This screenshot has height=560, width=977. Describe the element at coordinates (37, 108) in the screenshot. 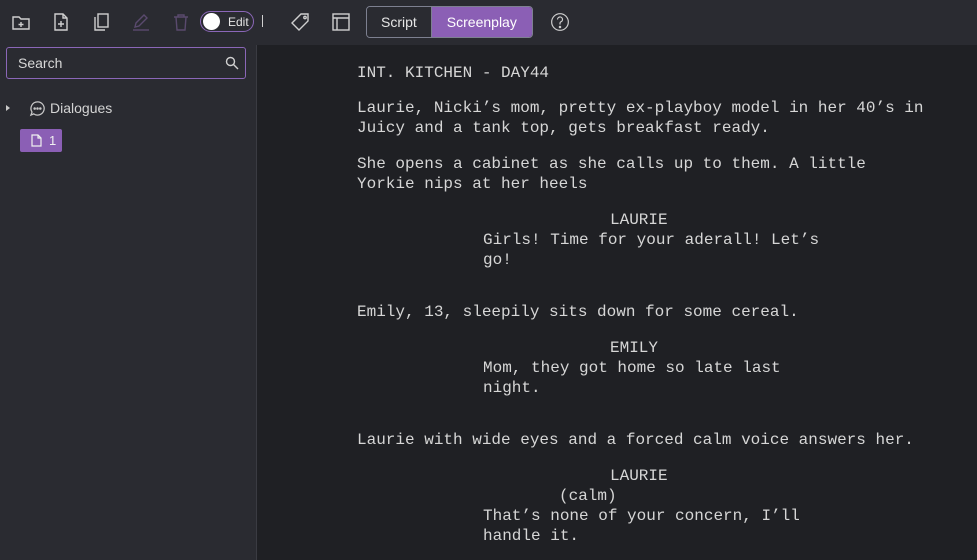

I see `chat-bubble-icon` at that location.